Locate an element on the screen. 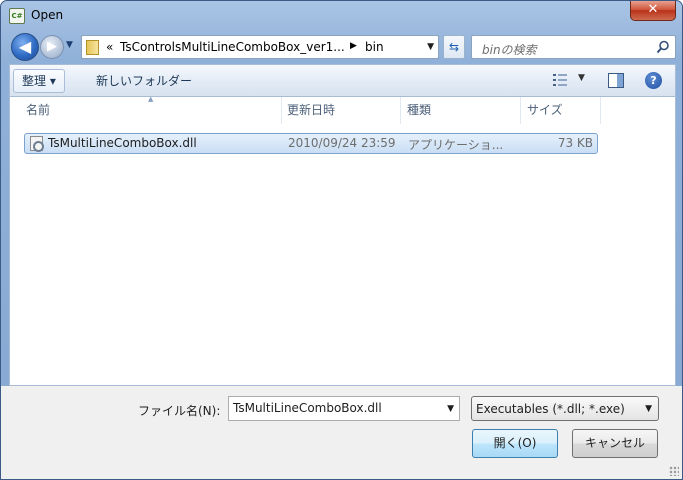 The image size is (683, 480). forward-button: ▶ is located at coordinates (52, 47).